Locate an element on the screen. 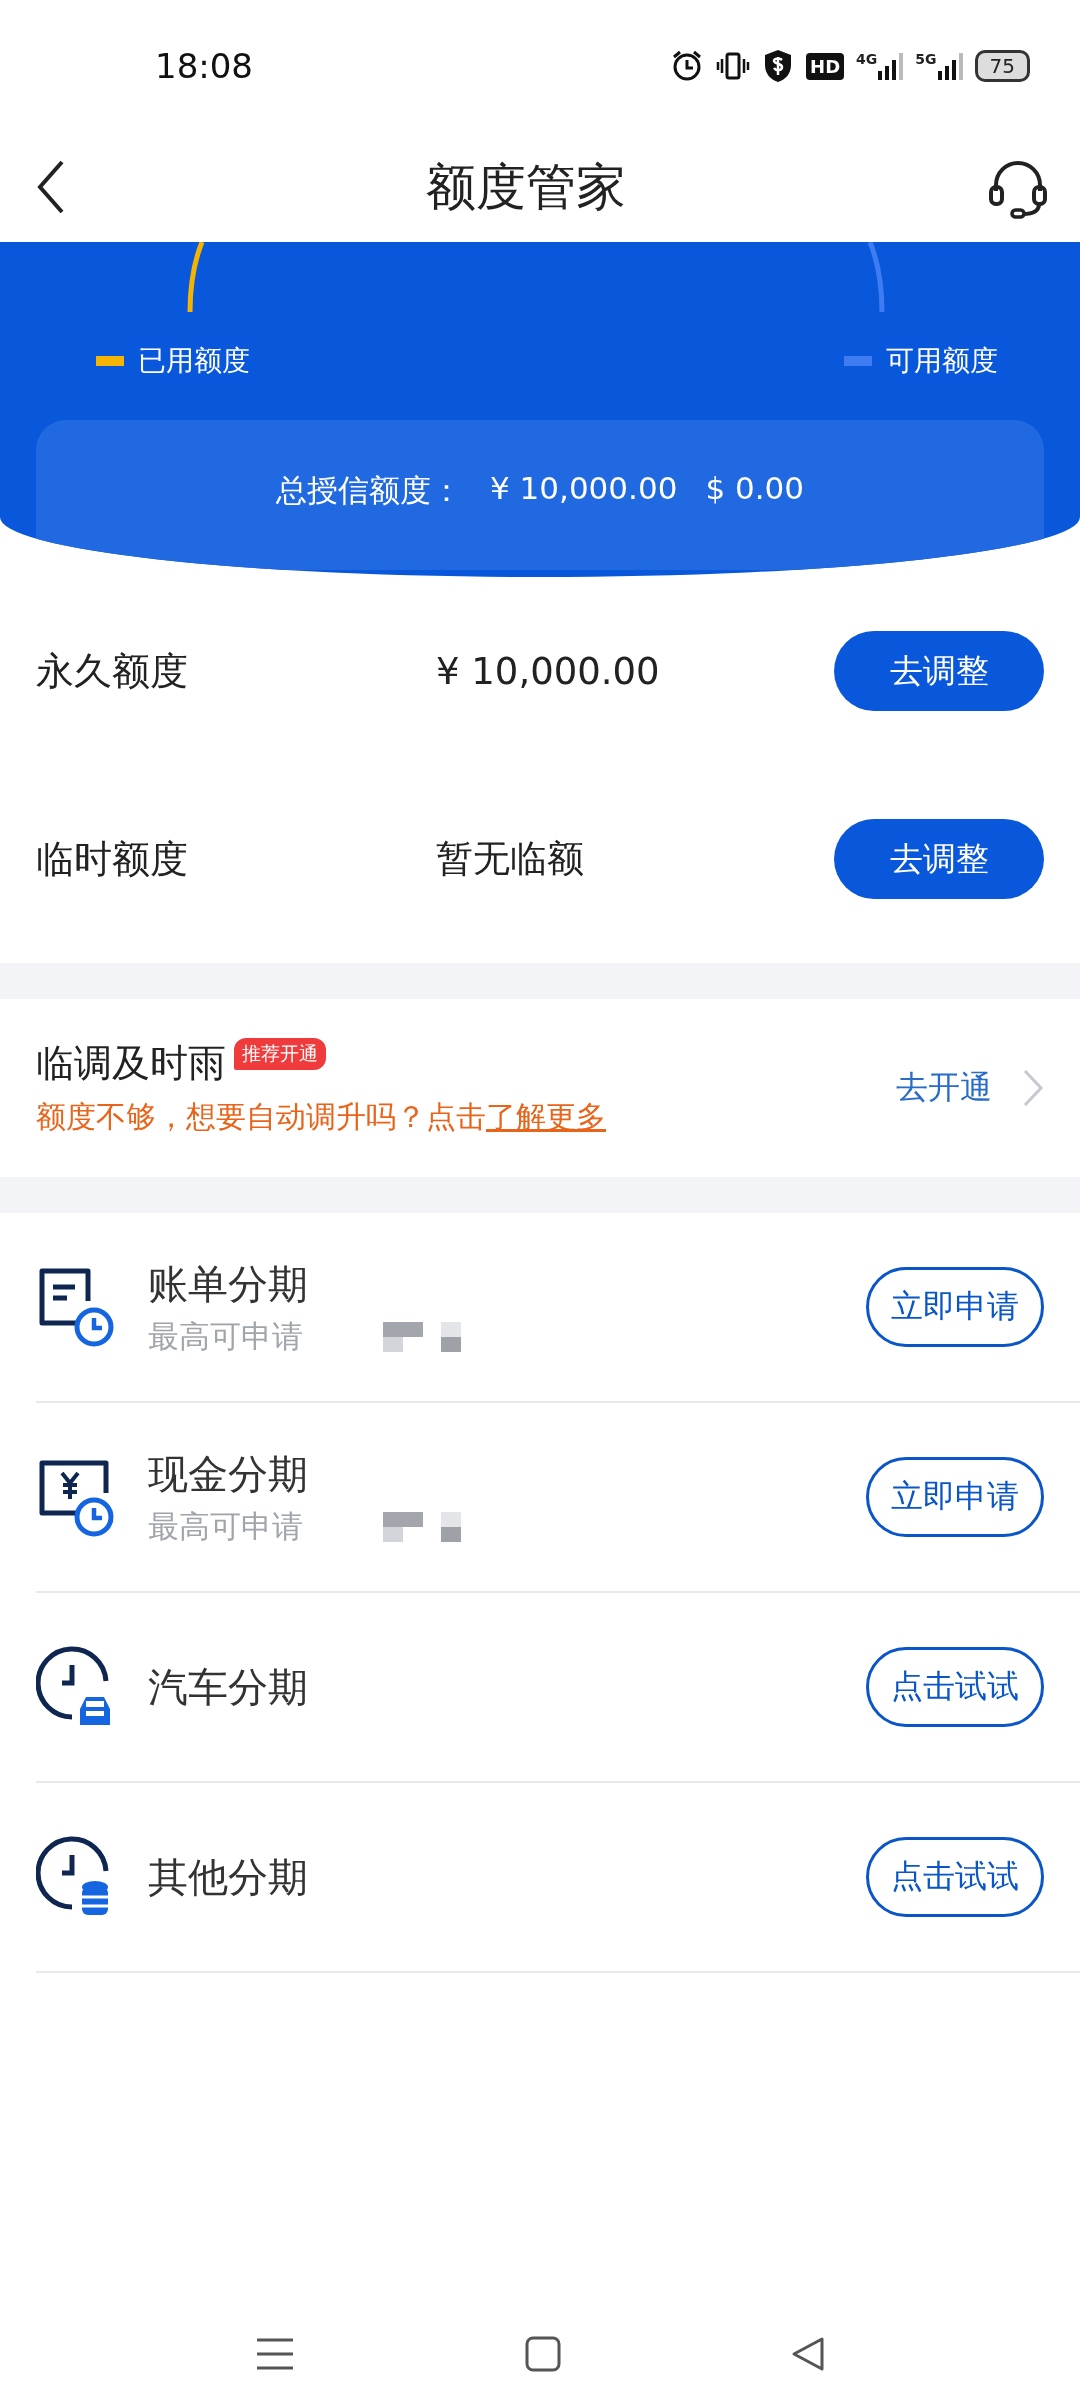  total-credit-cny: ¥ 10,000.00 is located at coordinates (584, 489).